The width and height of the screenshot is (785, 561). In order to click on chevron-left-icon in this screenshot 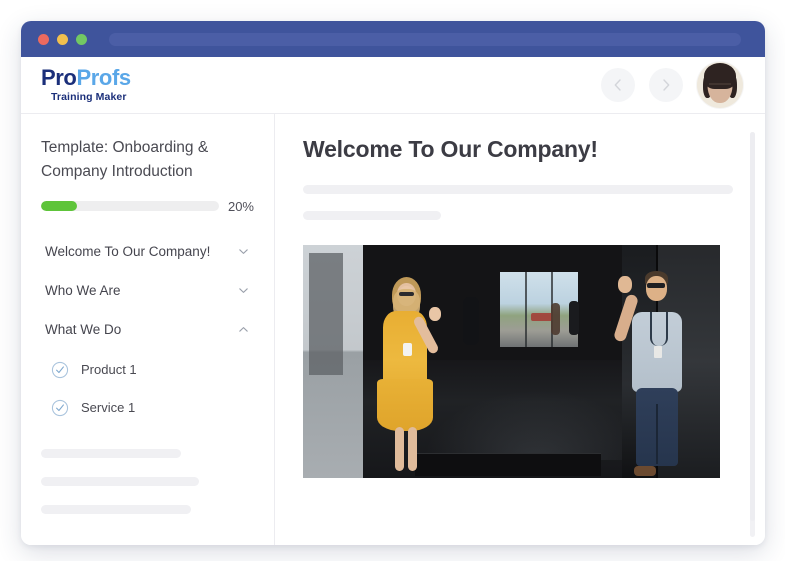, I will do `click(617, 85)`.